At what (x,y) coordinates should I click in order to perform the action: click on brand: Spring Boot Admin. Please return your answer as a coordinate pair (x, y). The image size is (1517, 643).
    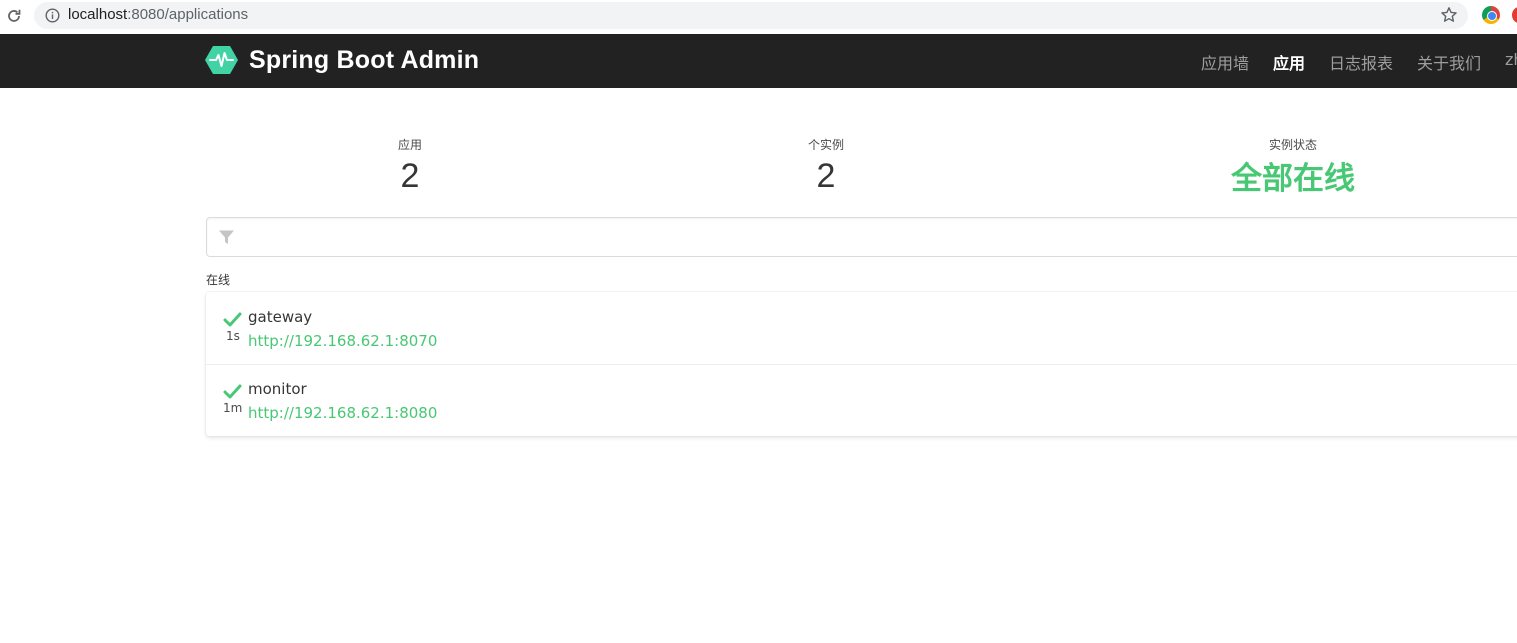
    Looking at the image, I should click on (342, 60).